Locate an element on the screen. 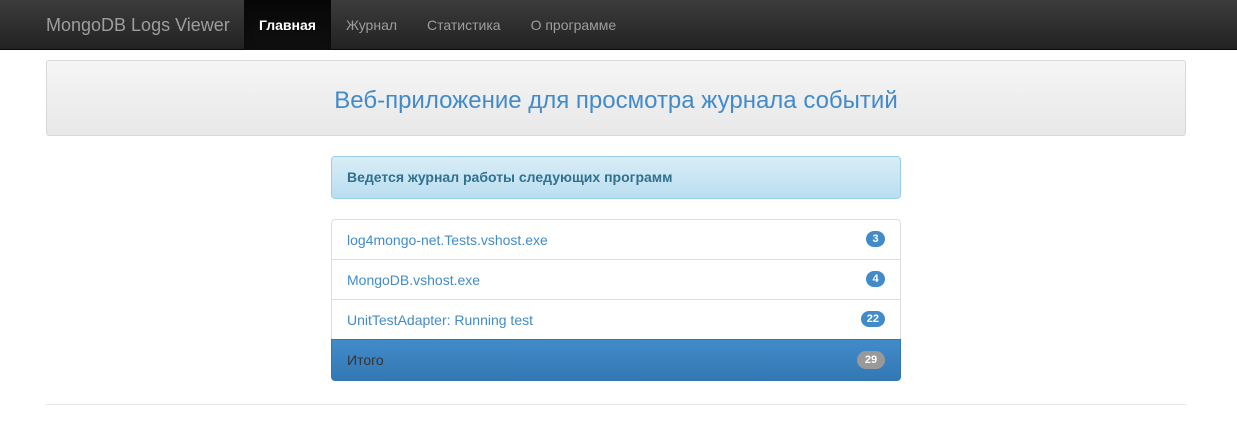  program-link: log4mongo-net.Tests.vshost.exe is located at coordinates (447, 240).